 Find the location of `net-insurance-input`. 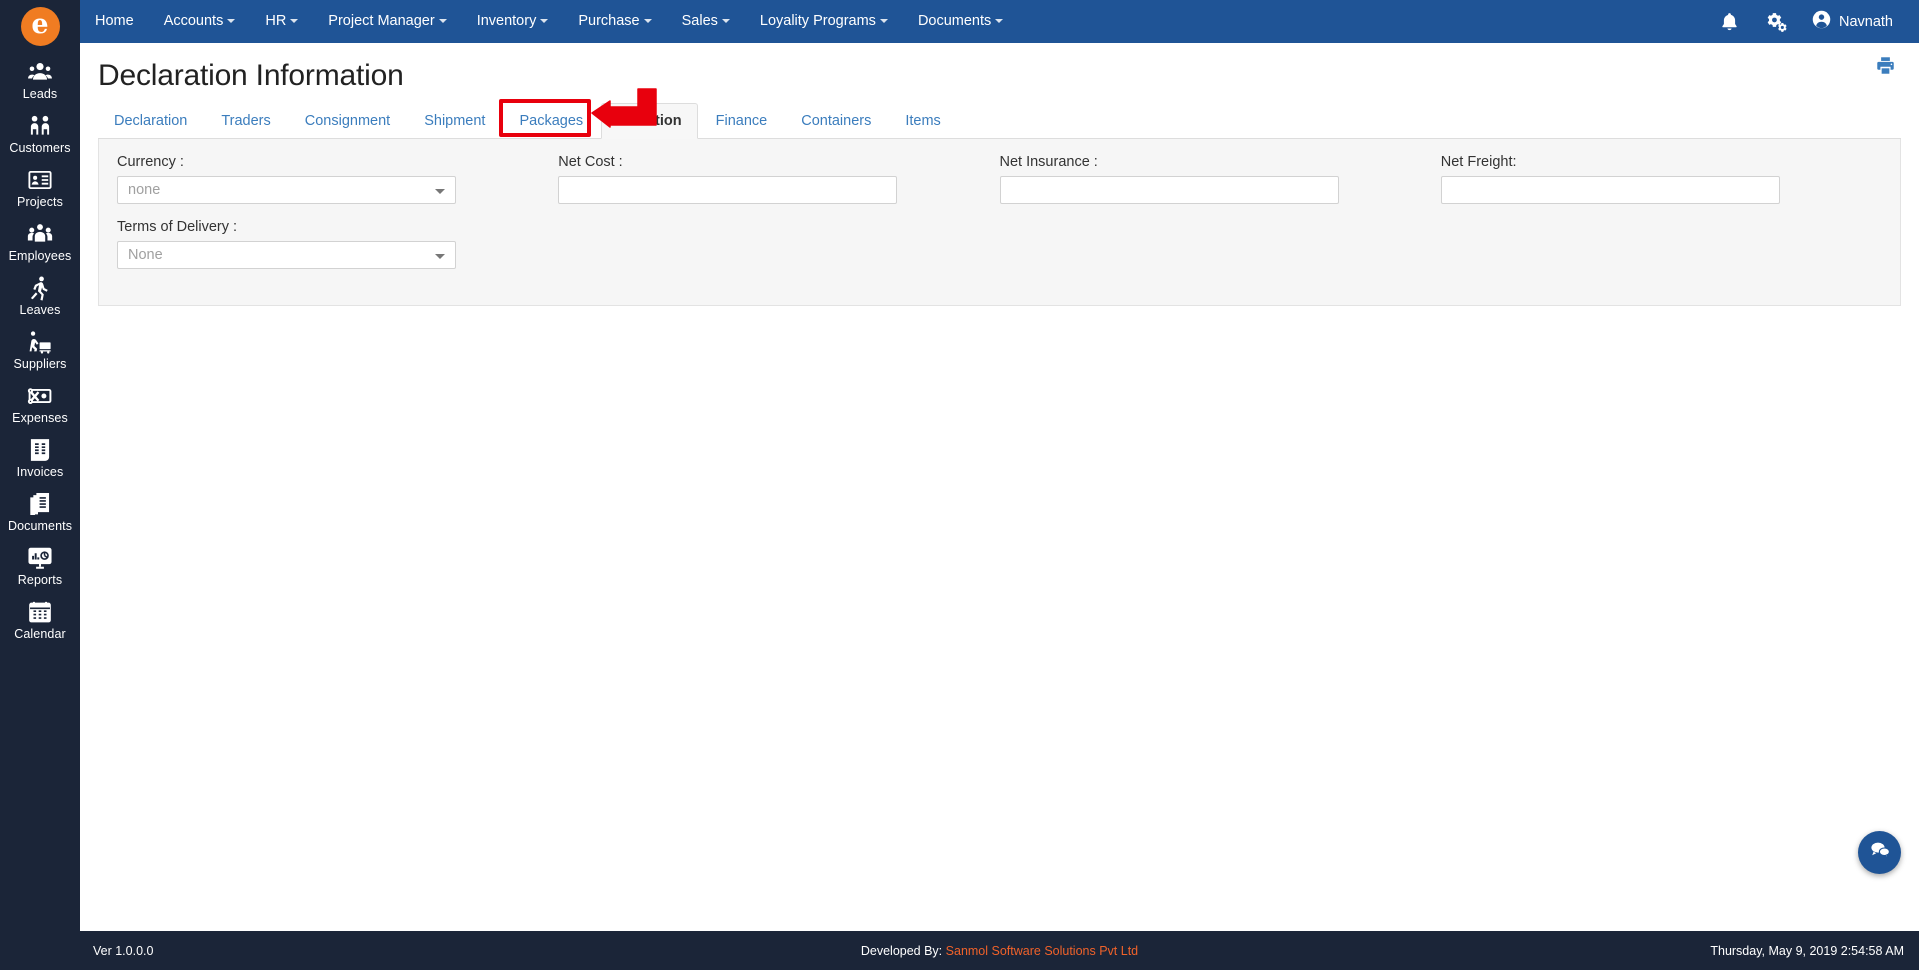

net-insurance-input is located at coordinates (1169, 190).